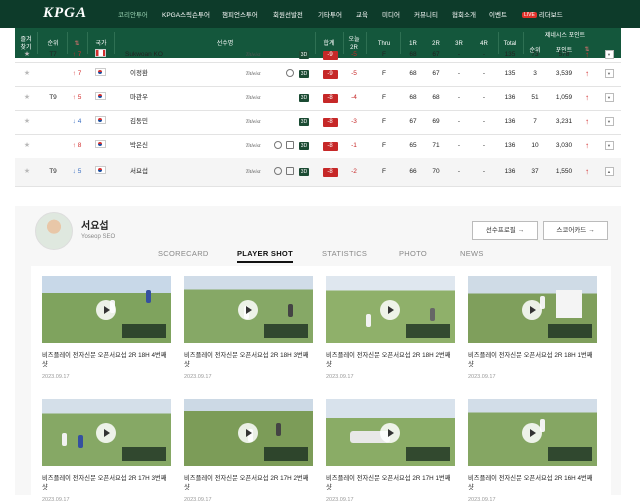 The width and height of the screenshot is (640, 503). Describe the element at coordinates (53, 44) in the screenshot. I see `header-rank: 순위` at that location.